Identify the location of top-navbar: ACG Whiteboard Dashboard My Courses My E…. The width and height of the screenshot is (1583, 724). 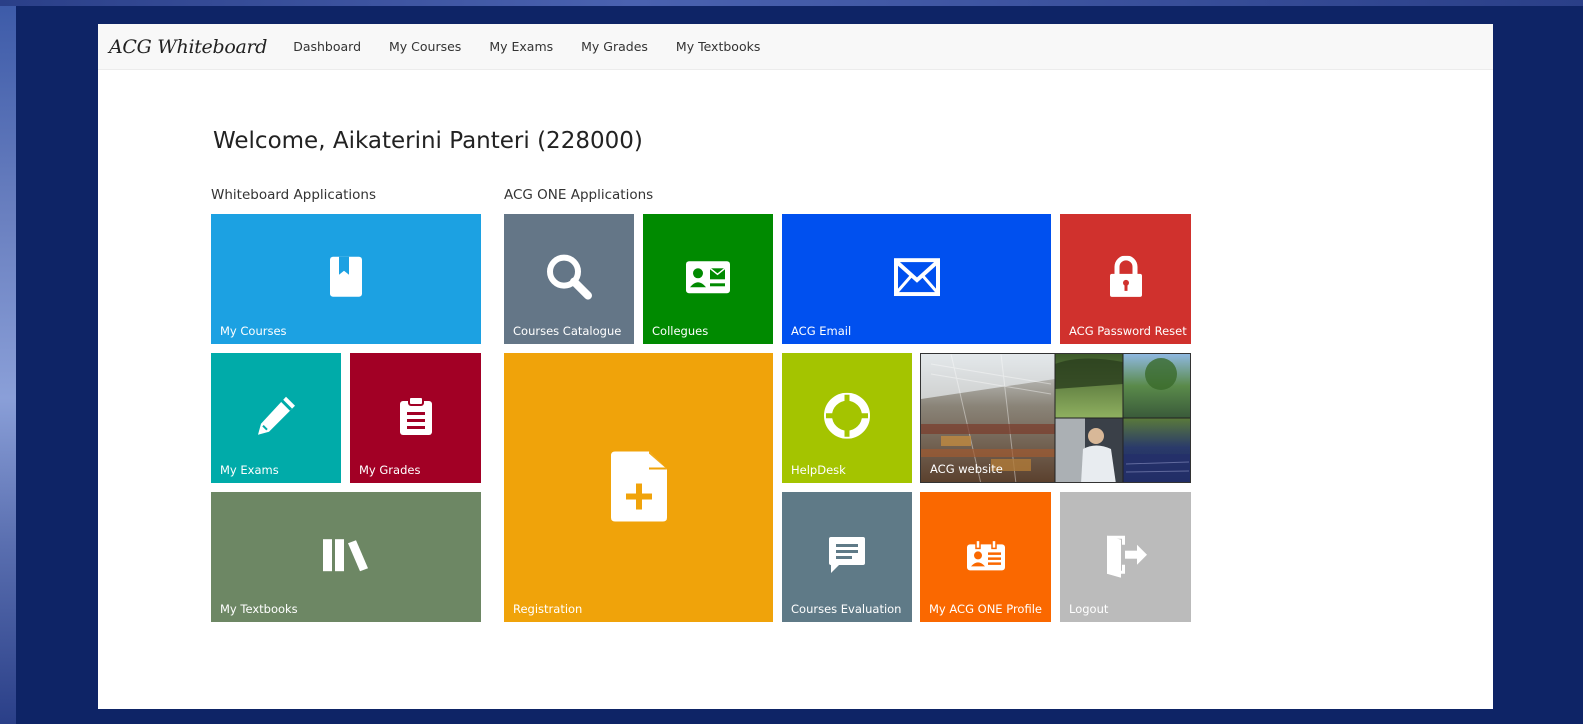
(795, 47).